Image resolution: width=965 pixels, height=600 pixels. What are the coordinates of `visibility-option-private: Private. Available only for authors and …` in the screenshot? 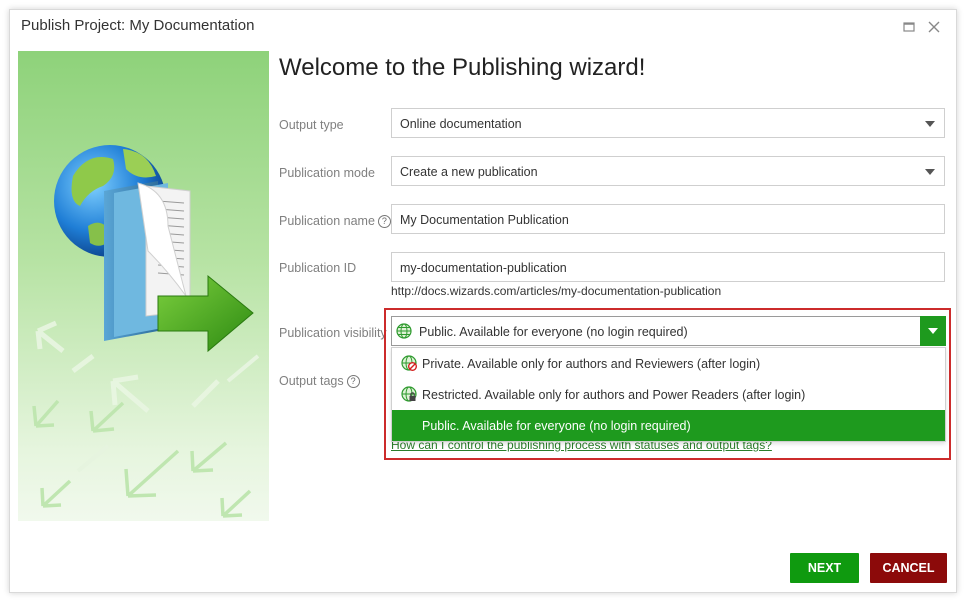 It's located at (668, 363).